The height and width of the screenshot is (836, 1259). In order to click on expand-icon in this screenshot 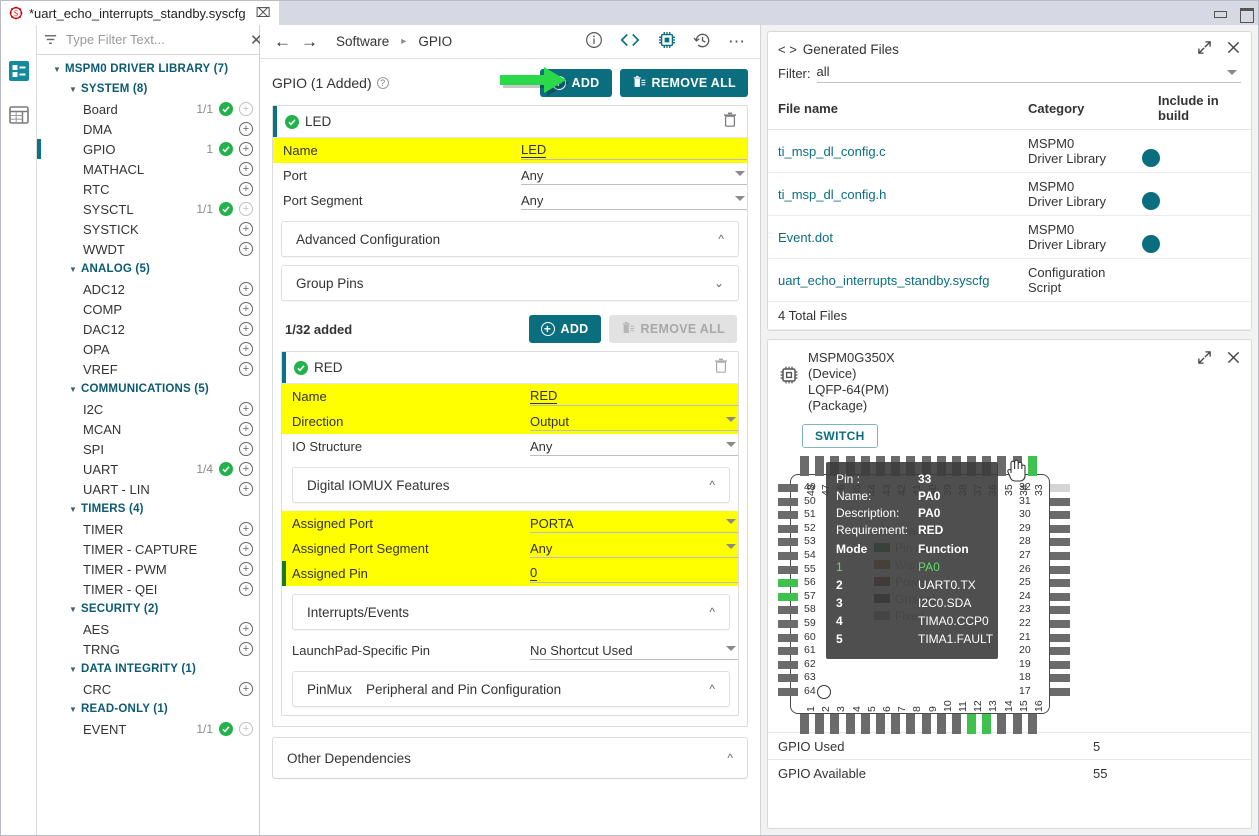, I will do `click(1204, 359)`.